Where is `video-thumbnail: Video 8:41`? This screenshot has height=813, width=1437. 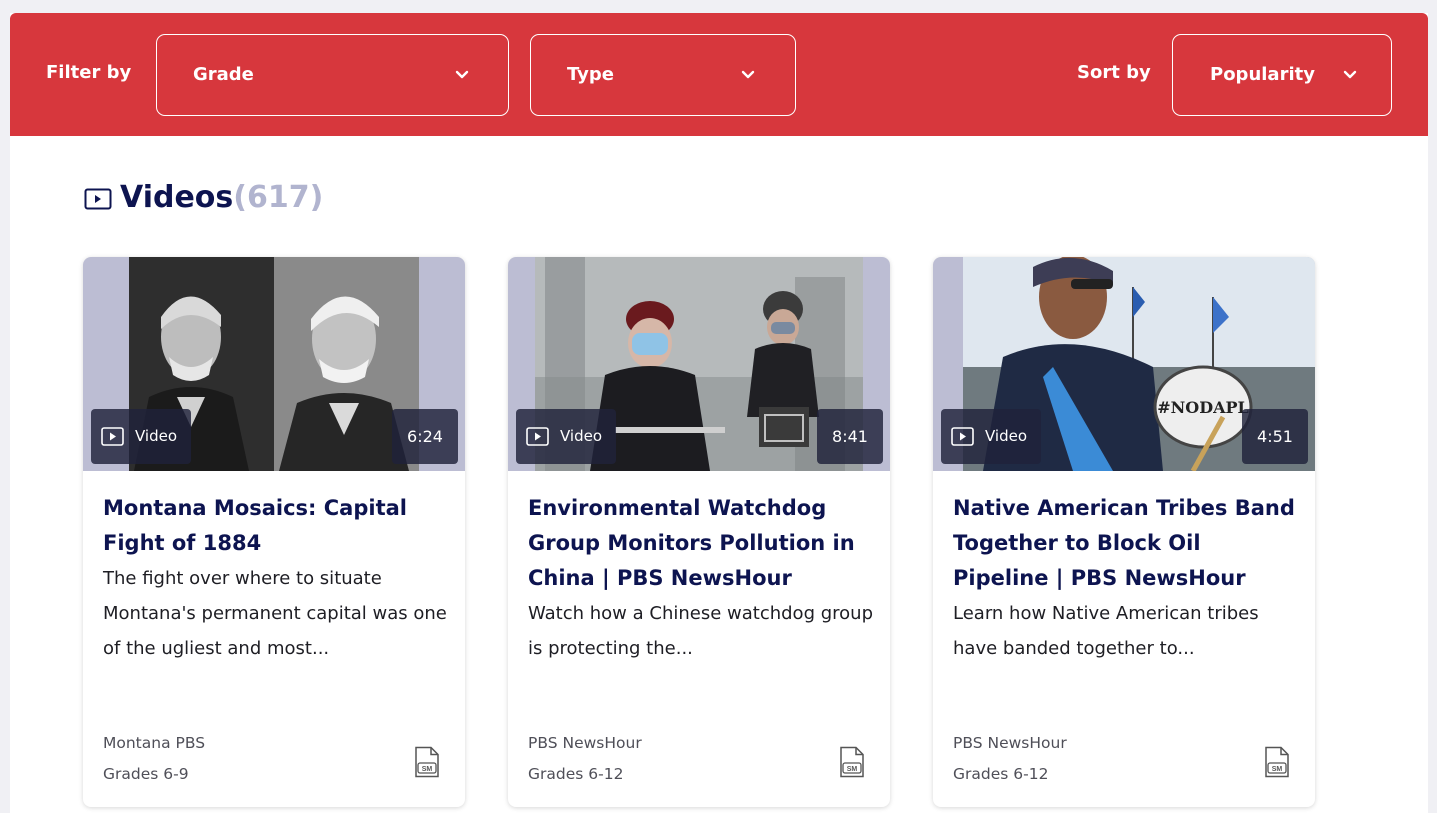 video-thumbnail: Video 8:41 is located at coordinates (699, 364).